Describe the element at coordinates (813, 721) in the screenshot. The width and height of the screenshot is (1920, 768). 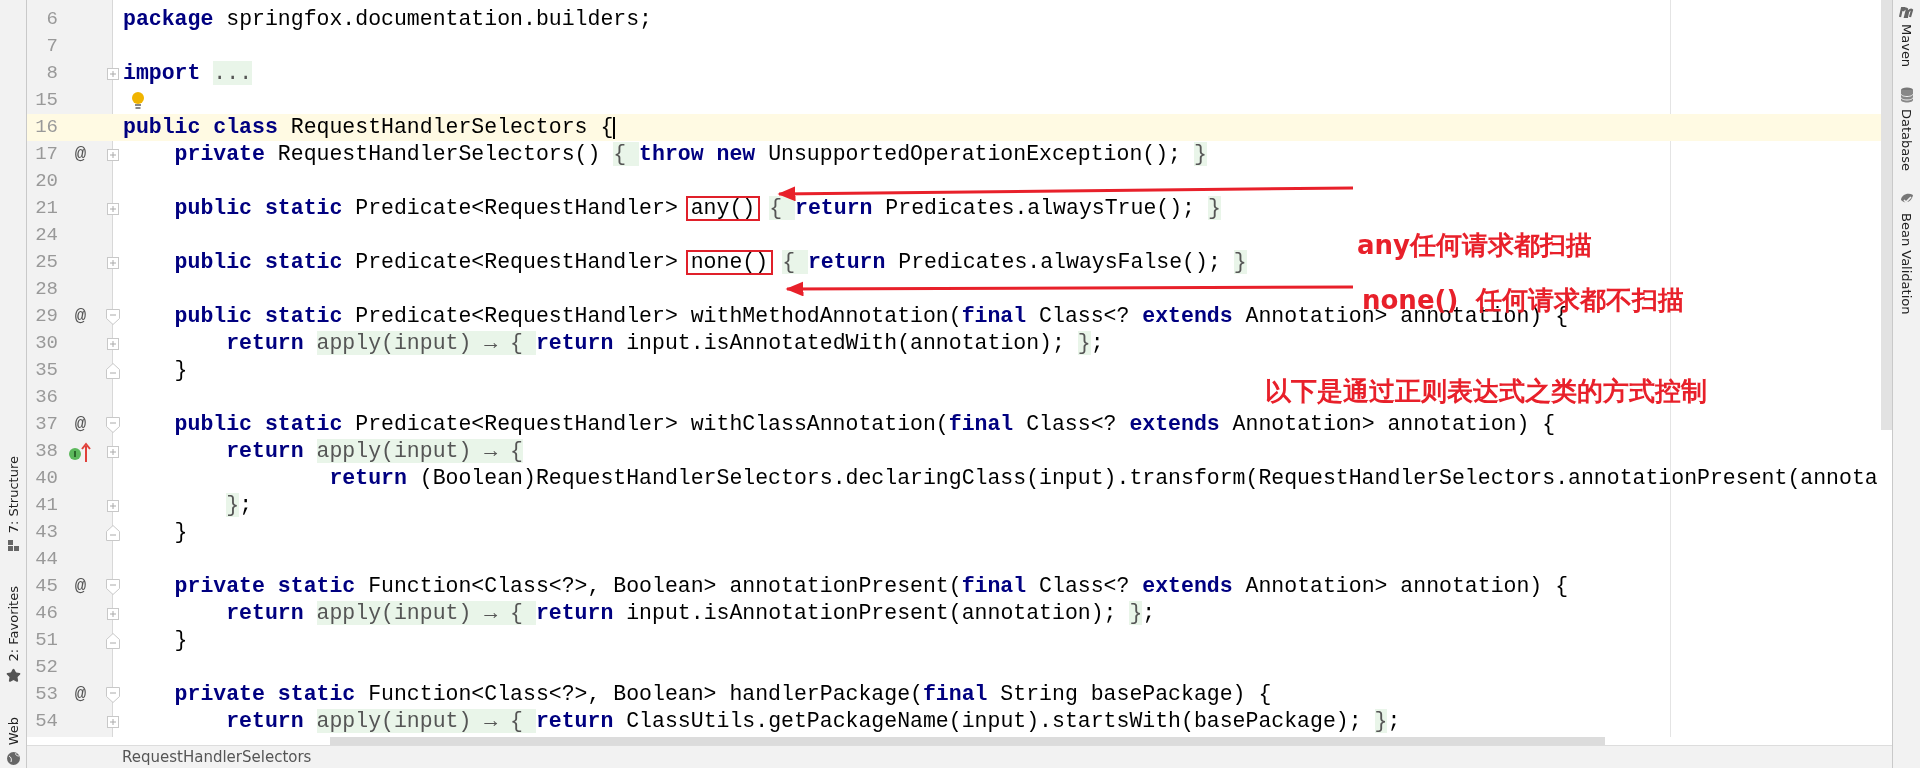
I see `code-line: return apply(input) → { return ClassUtils.getPackageName(input).startsWith(basePackage); };` at that location.